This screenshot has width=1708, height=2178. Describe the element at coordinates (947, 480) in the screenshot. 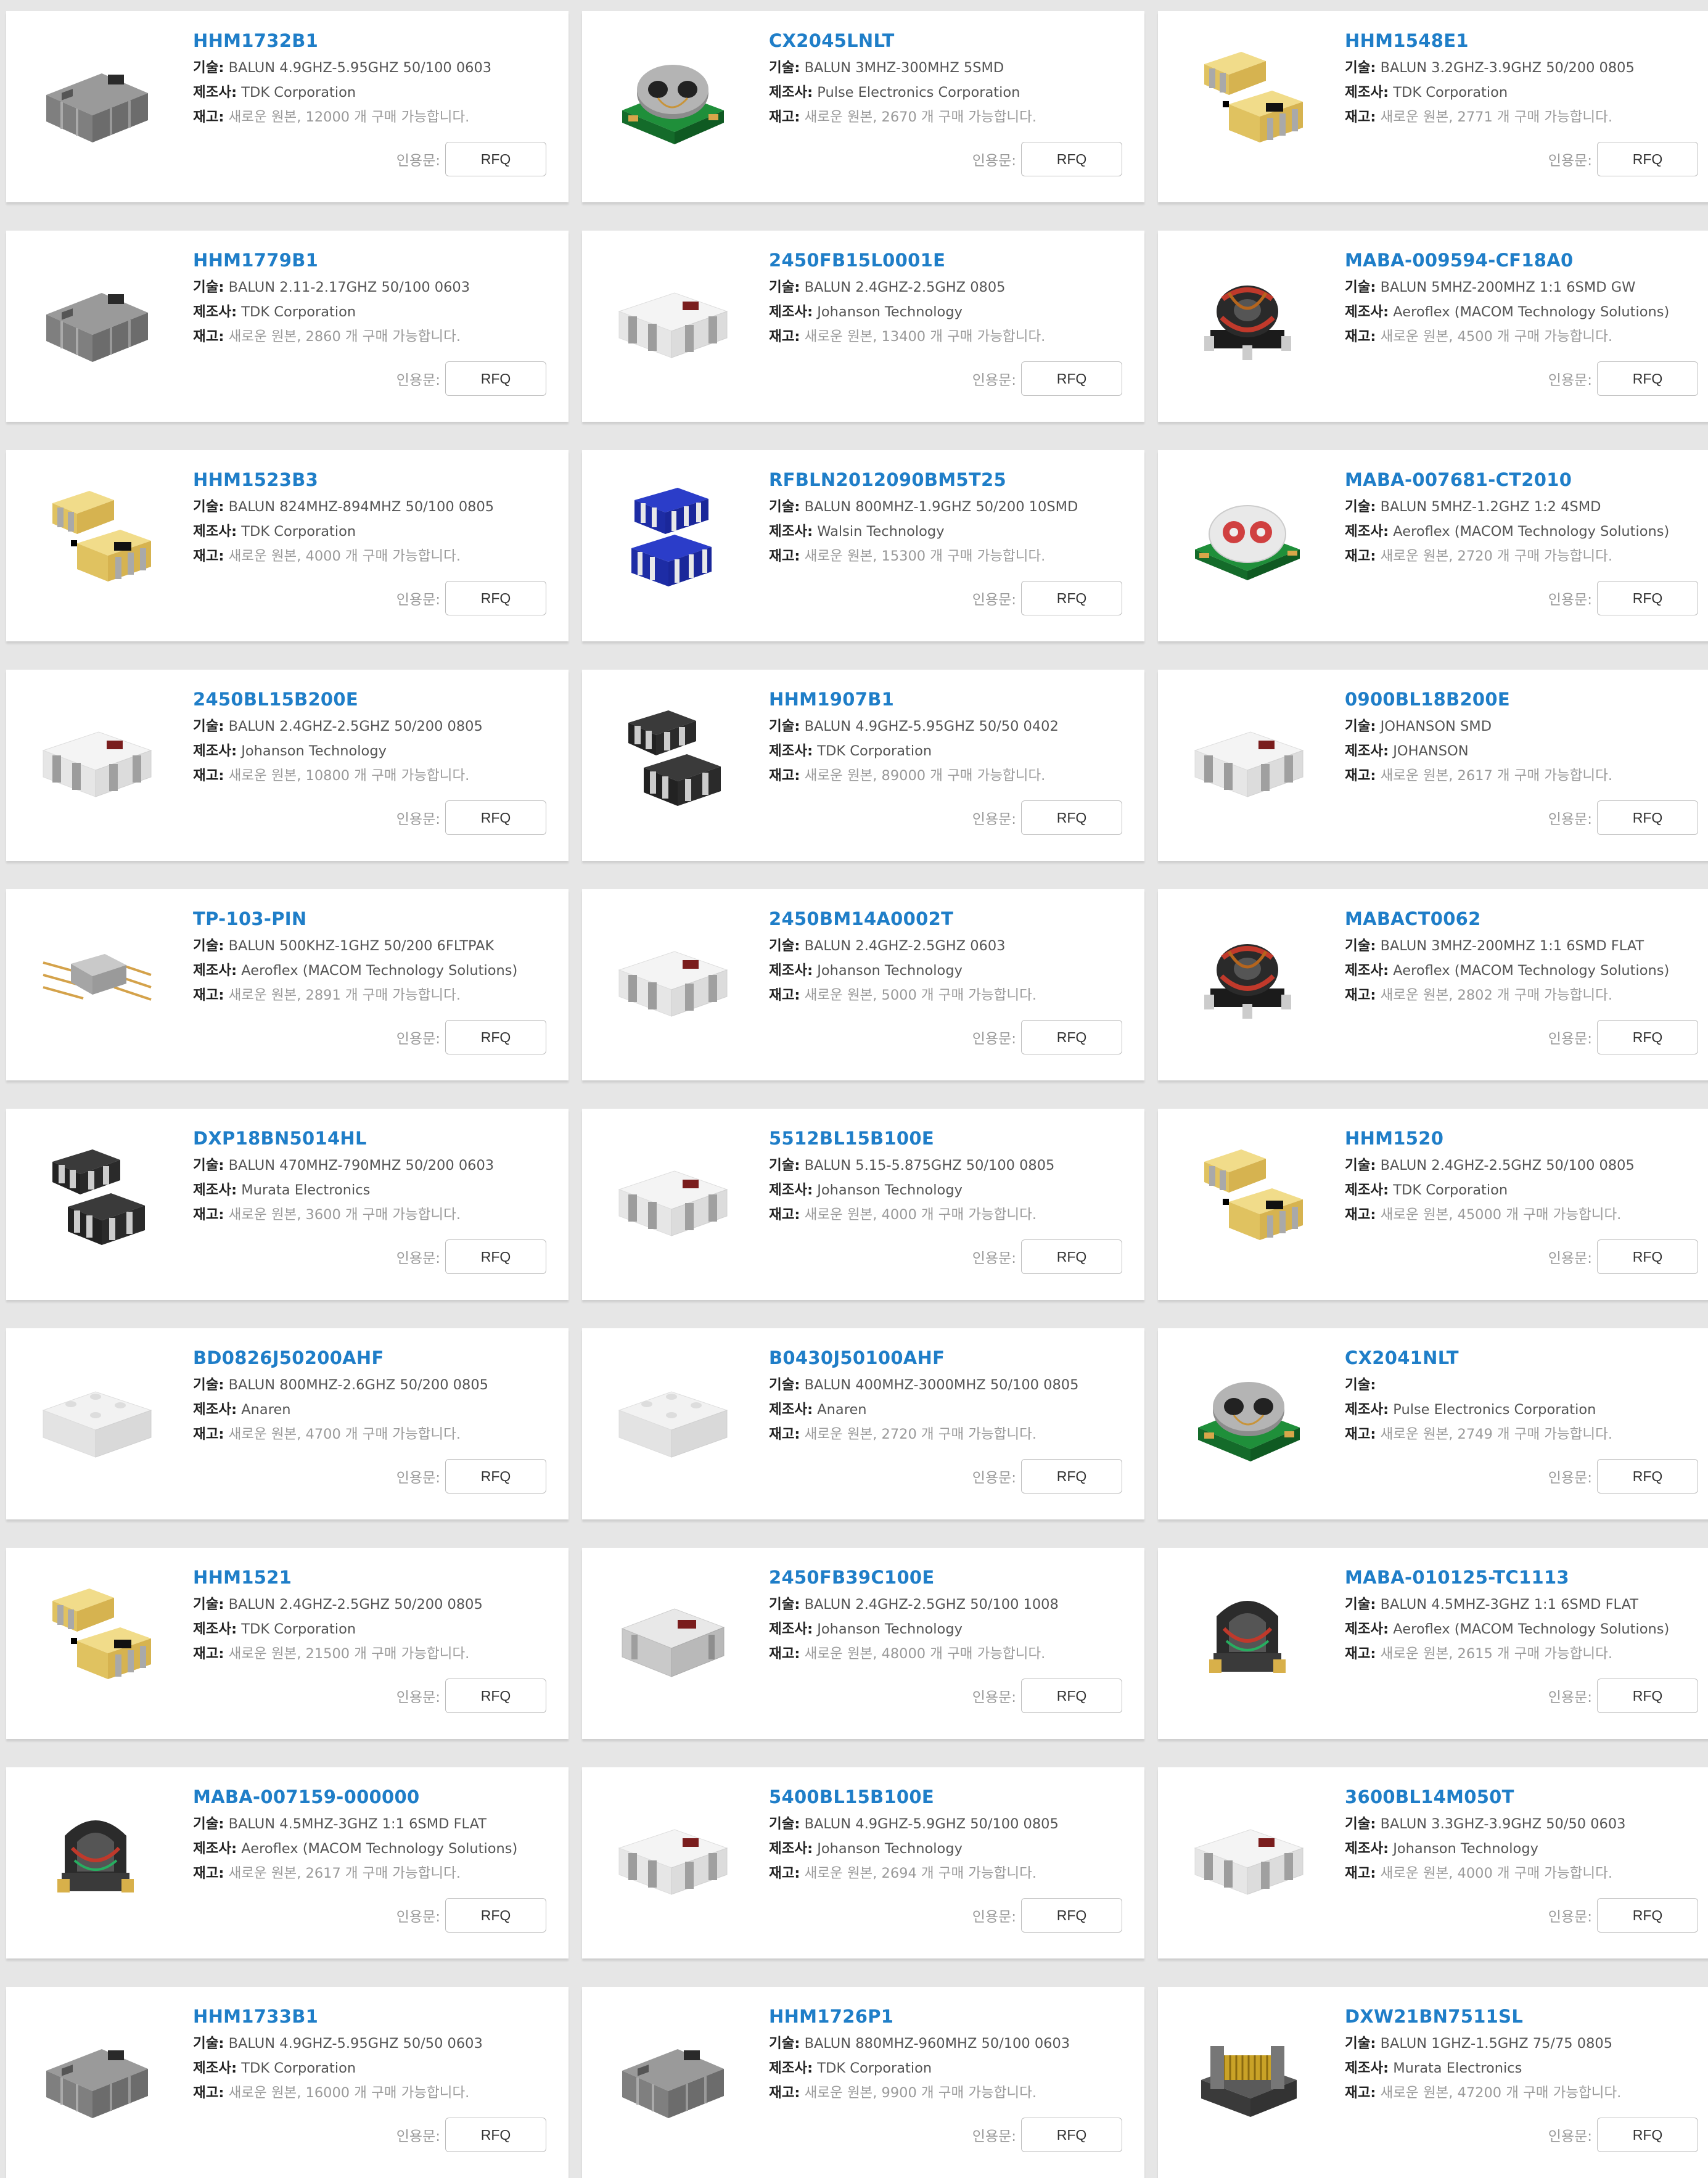

I see `part-number-link: RFBLN2012090BM5T25` at that location.